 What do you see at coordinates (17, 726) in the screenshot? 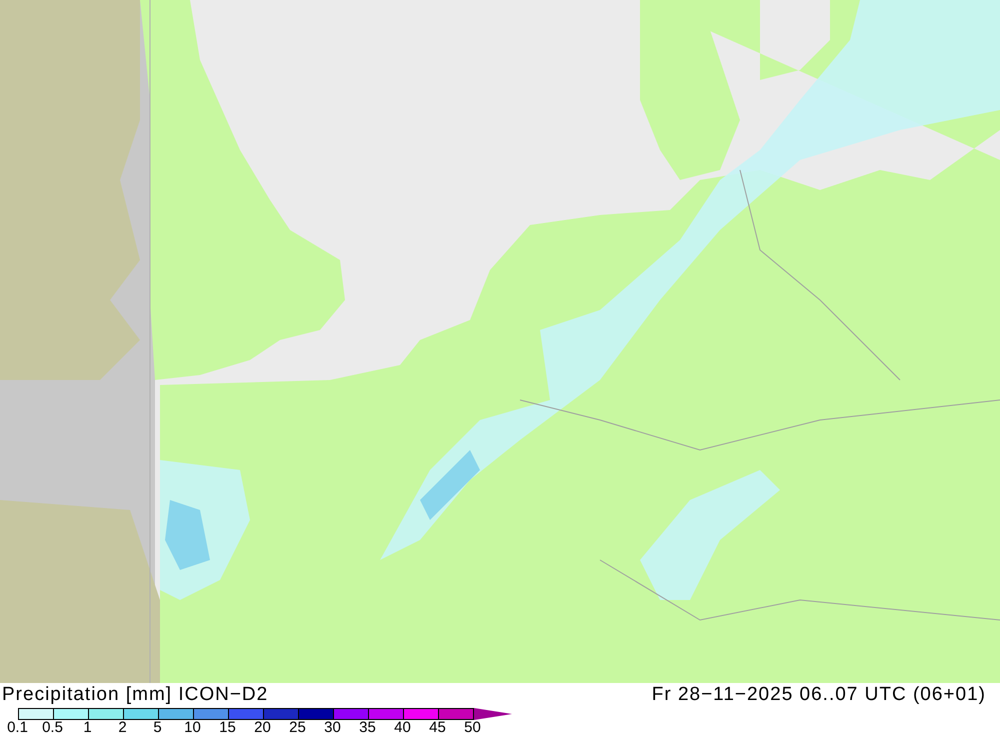
I see `legend-label: 0.1` at bounding box center [17, 726].